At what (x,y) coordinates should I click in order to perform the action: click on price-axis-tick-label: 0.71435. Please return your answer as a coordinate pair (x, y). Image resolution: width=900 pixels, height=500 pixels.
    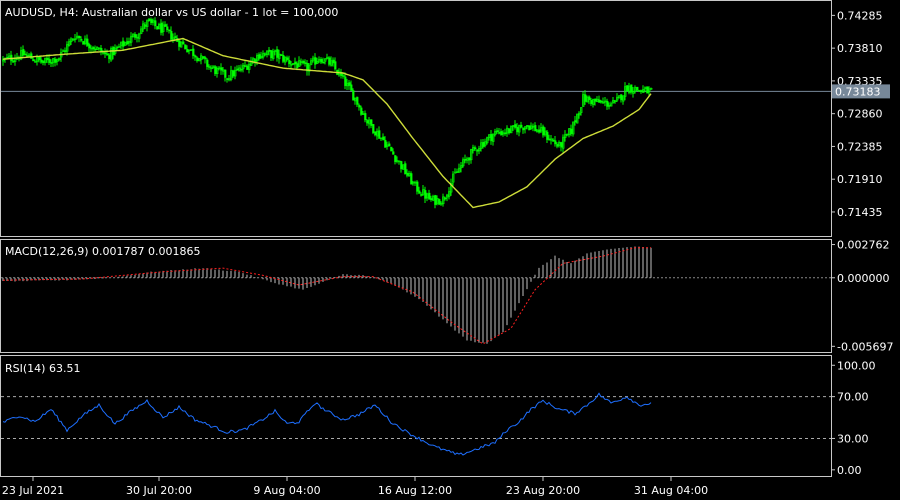
    Looking at the image, I should click on (860, 212).